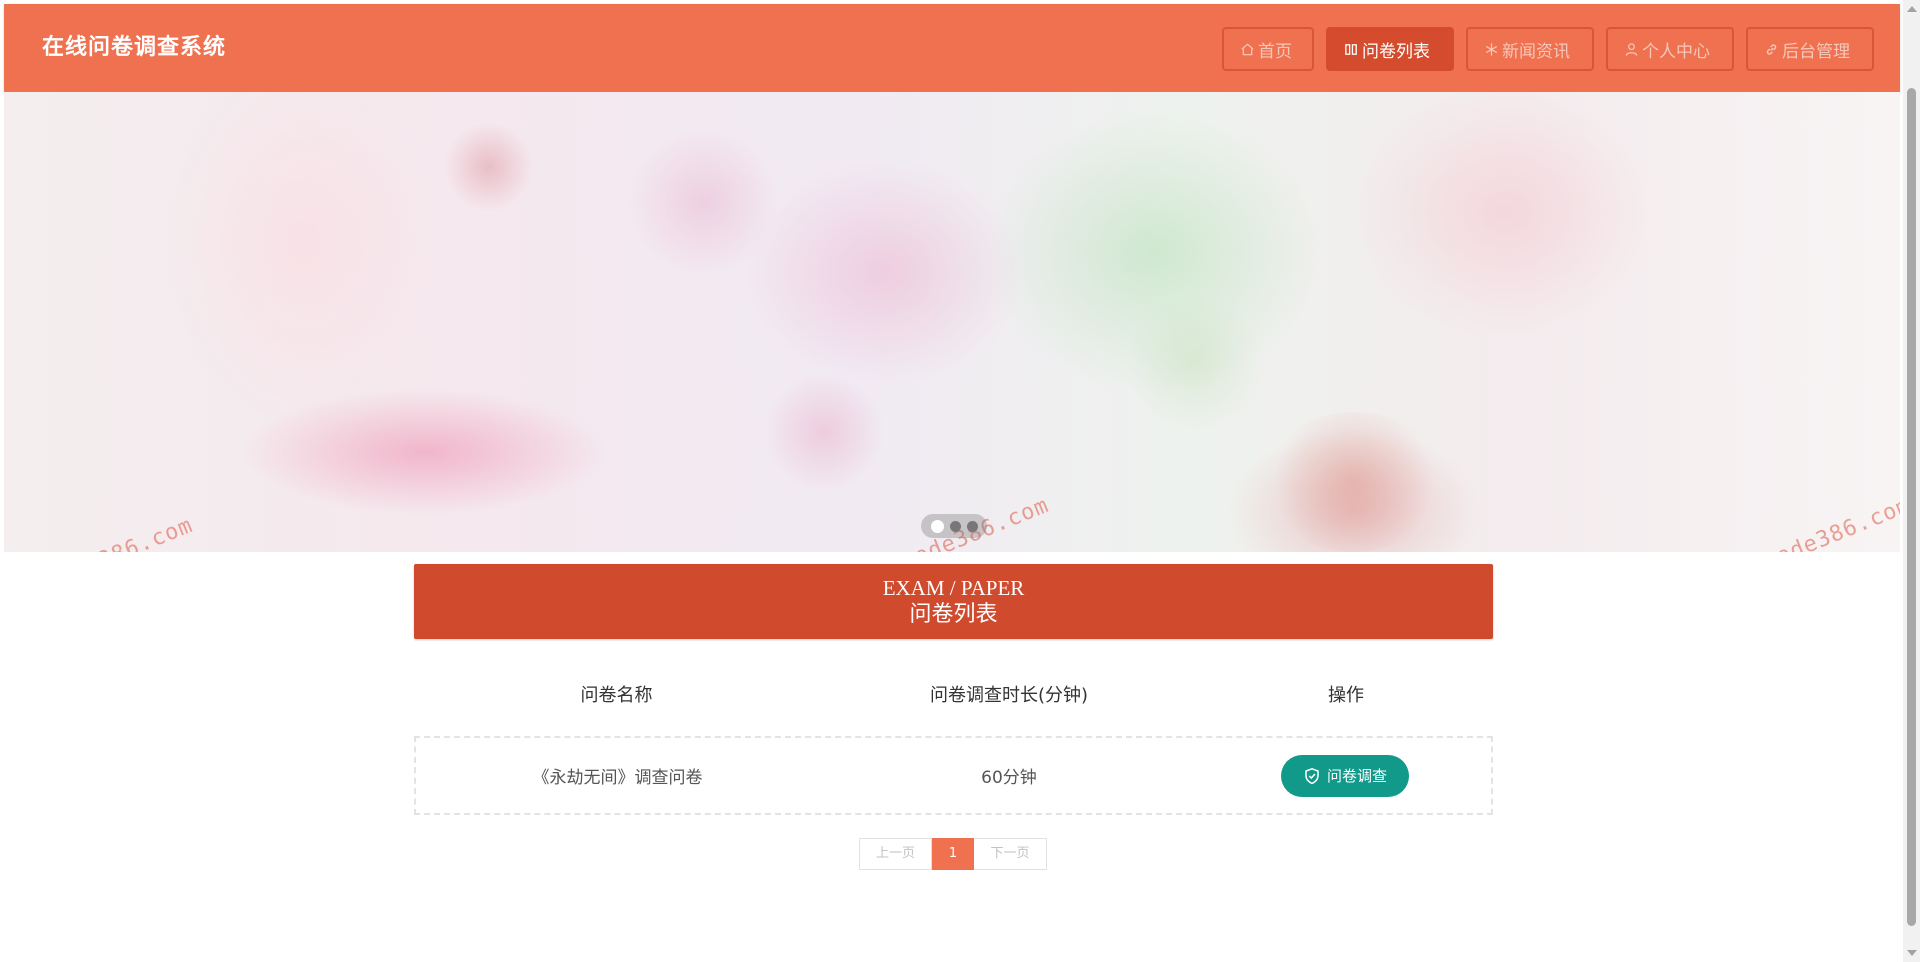 Image resolution: width=1920 pixels, height=962 pixels. Describe the element at coordinates (1631, 49) in the screenshot. I see `user-icon` at that location.